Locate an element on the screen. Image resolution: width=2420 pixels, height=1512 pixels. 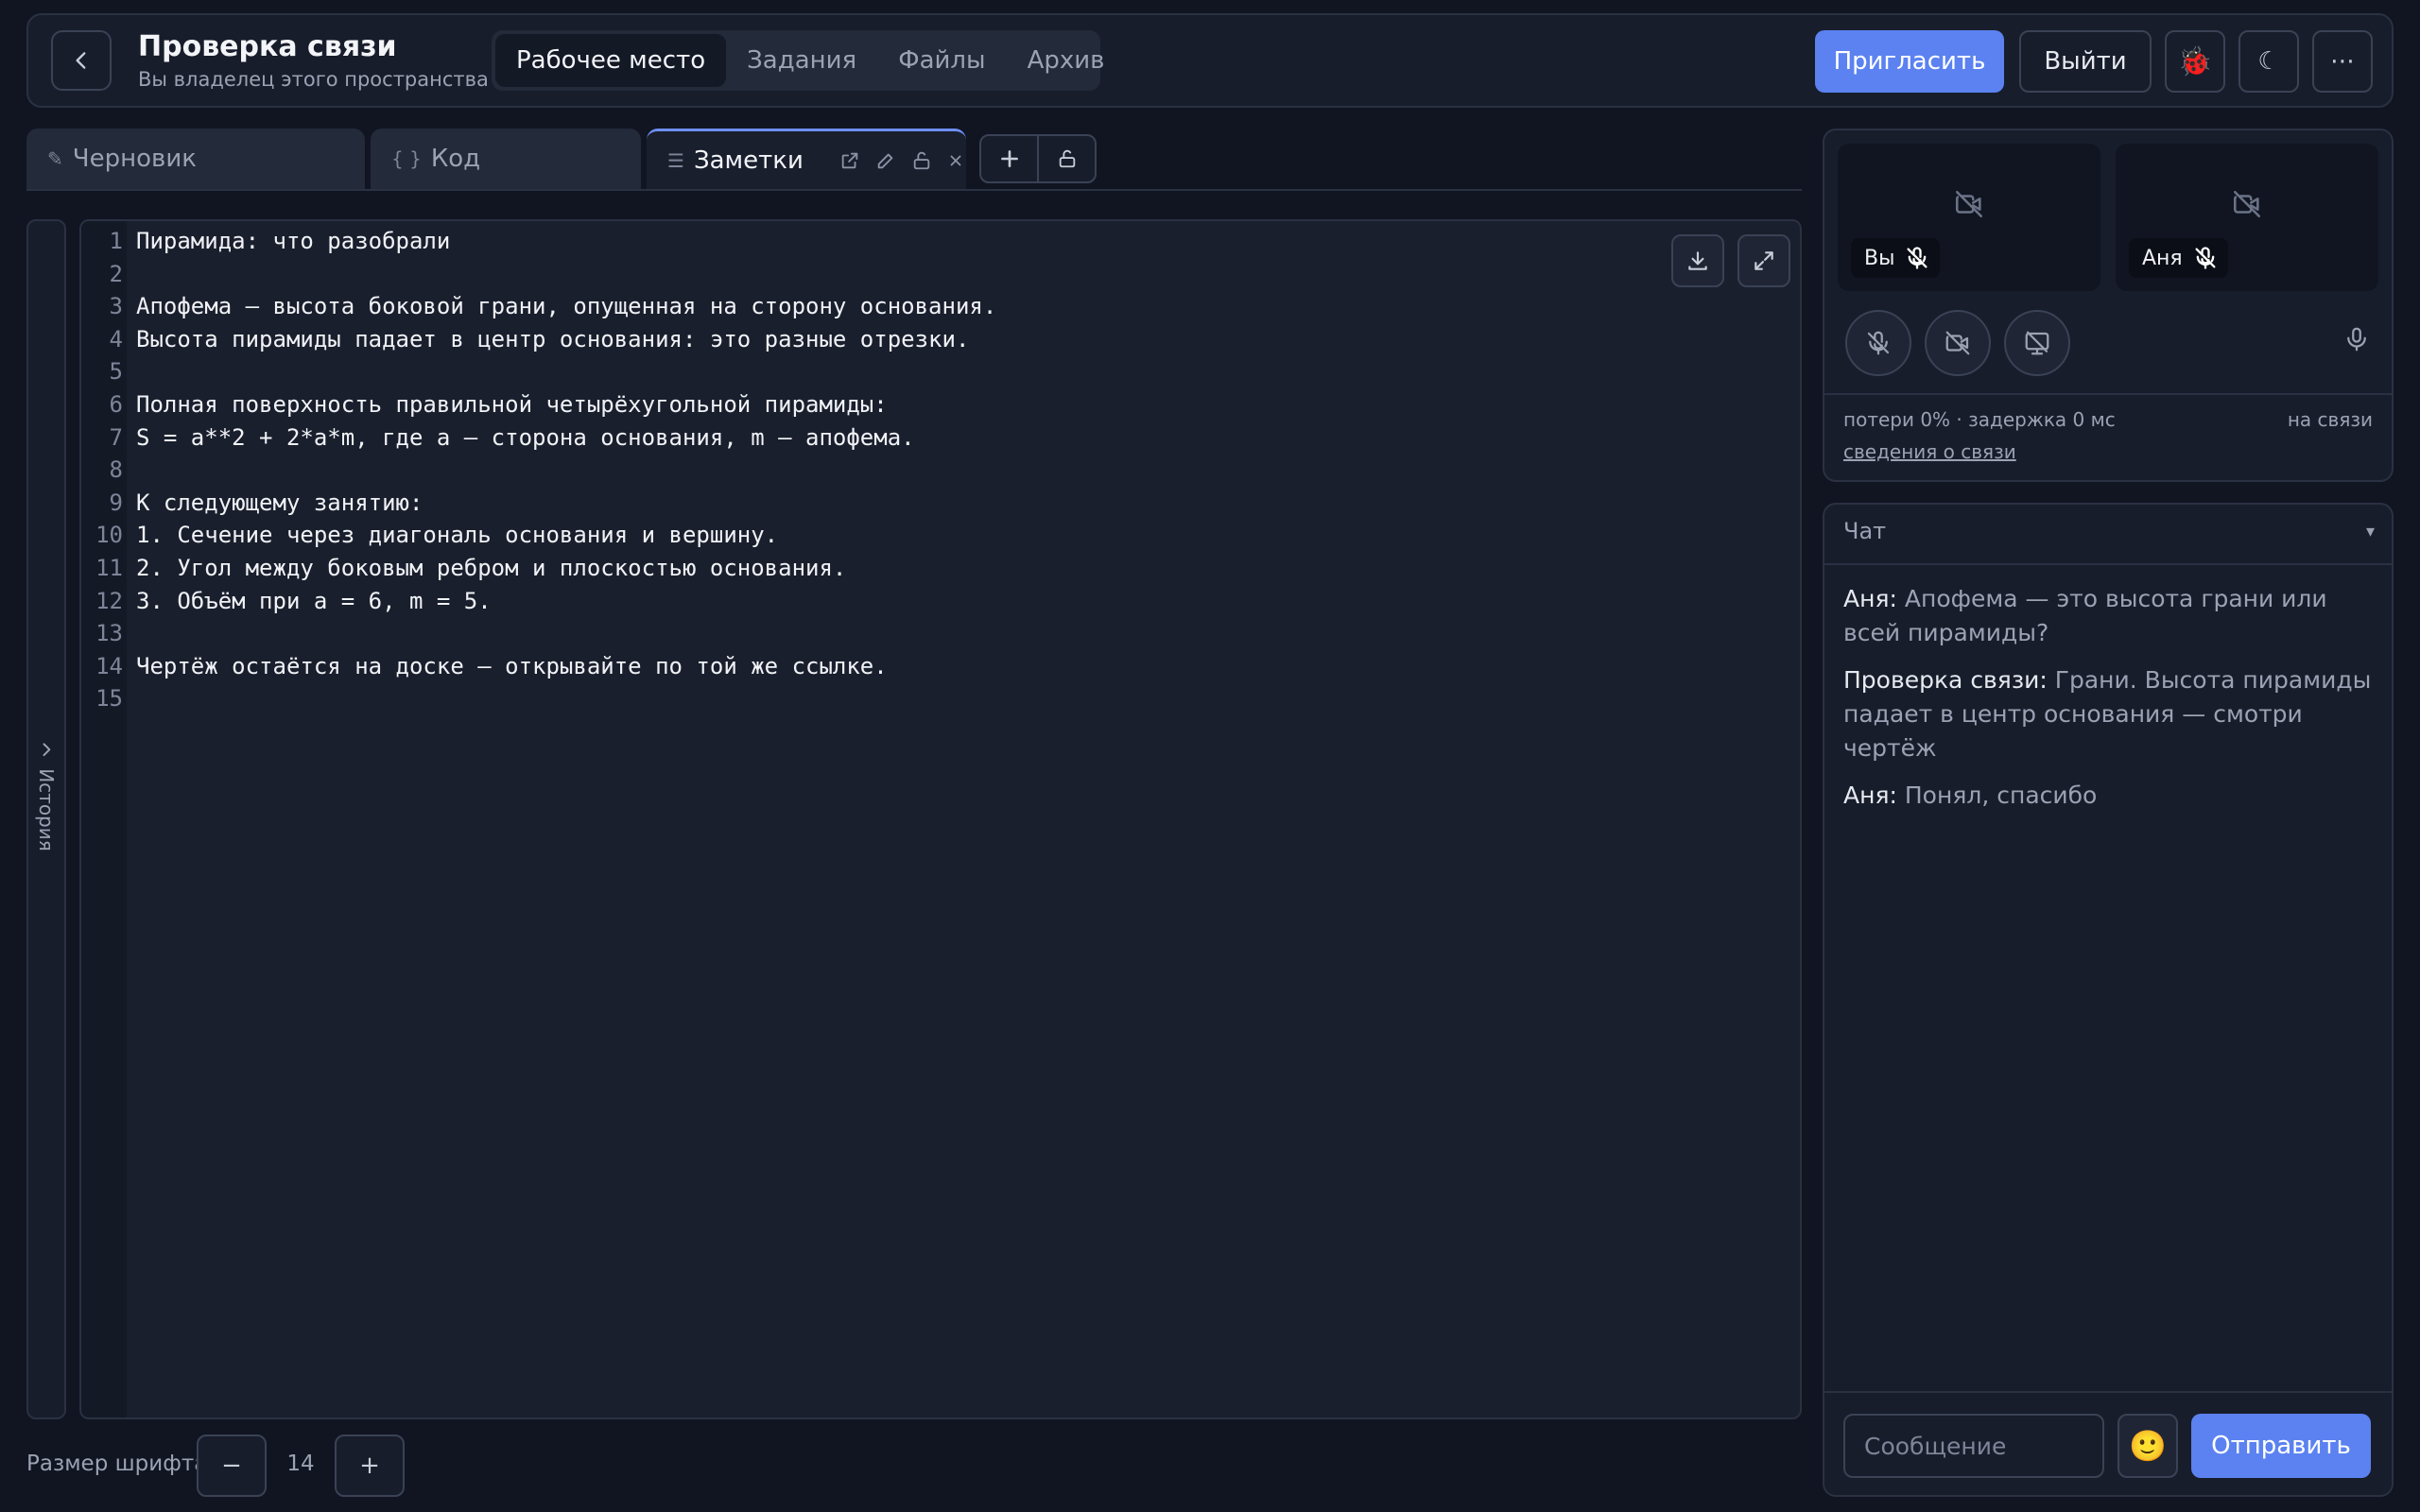
nav-archive: Архив is located at coordinates (1066, 60).